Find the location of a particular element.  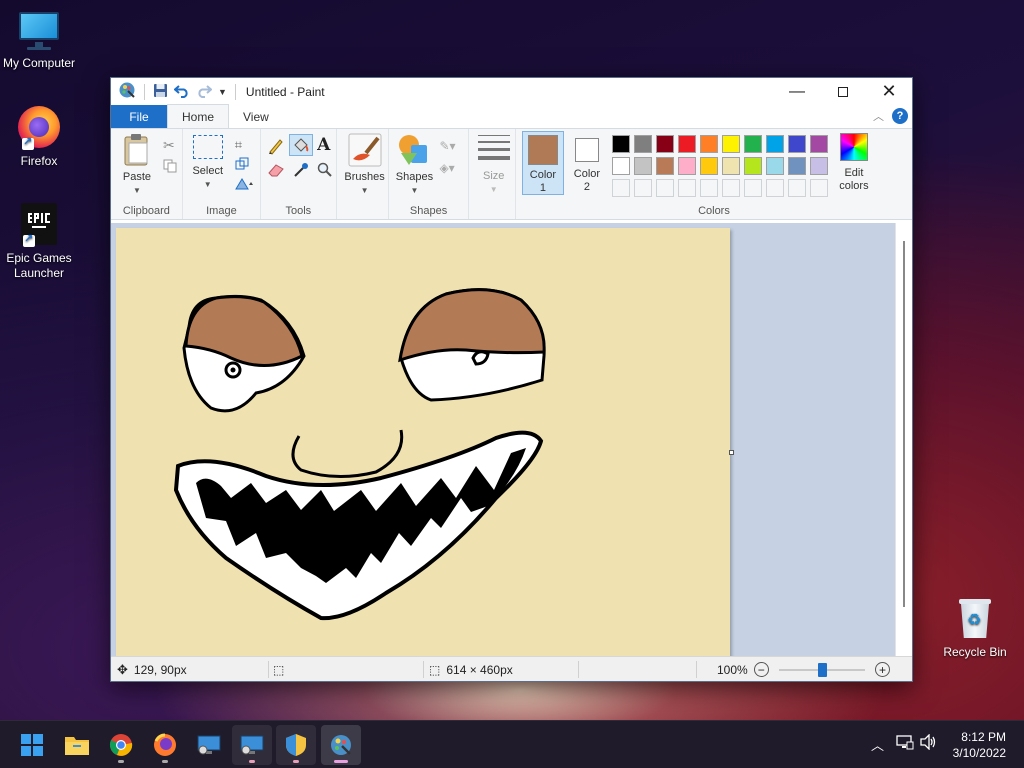

desktop-icon-my-computer: My Computer is located at coordinates (40, 40).